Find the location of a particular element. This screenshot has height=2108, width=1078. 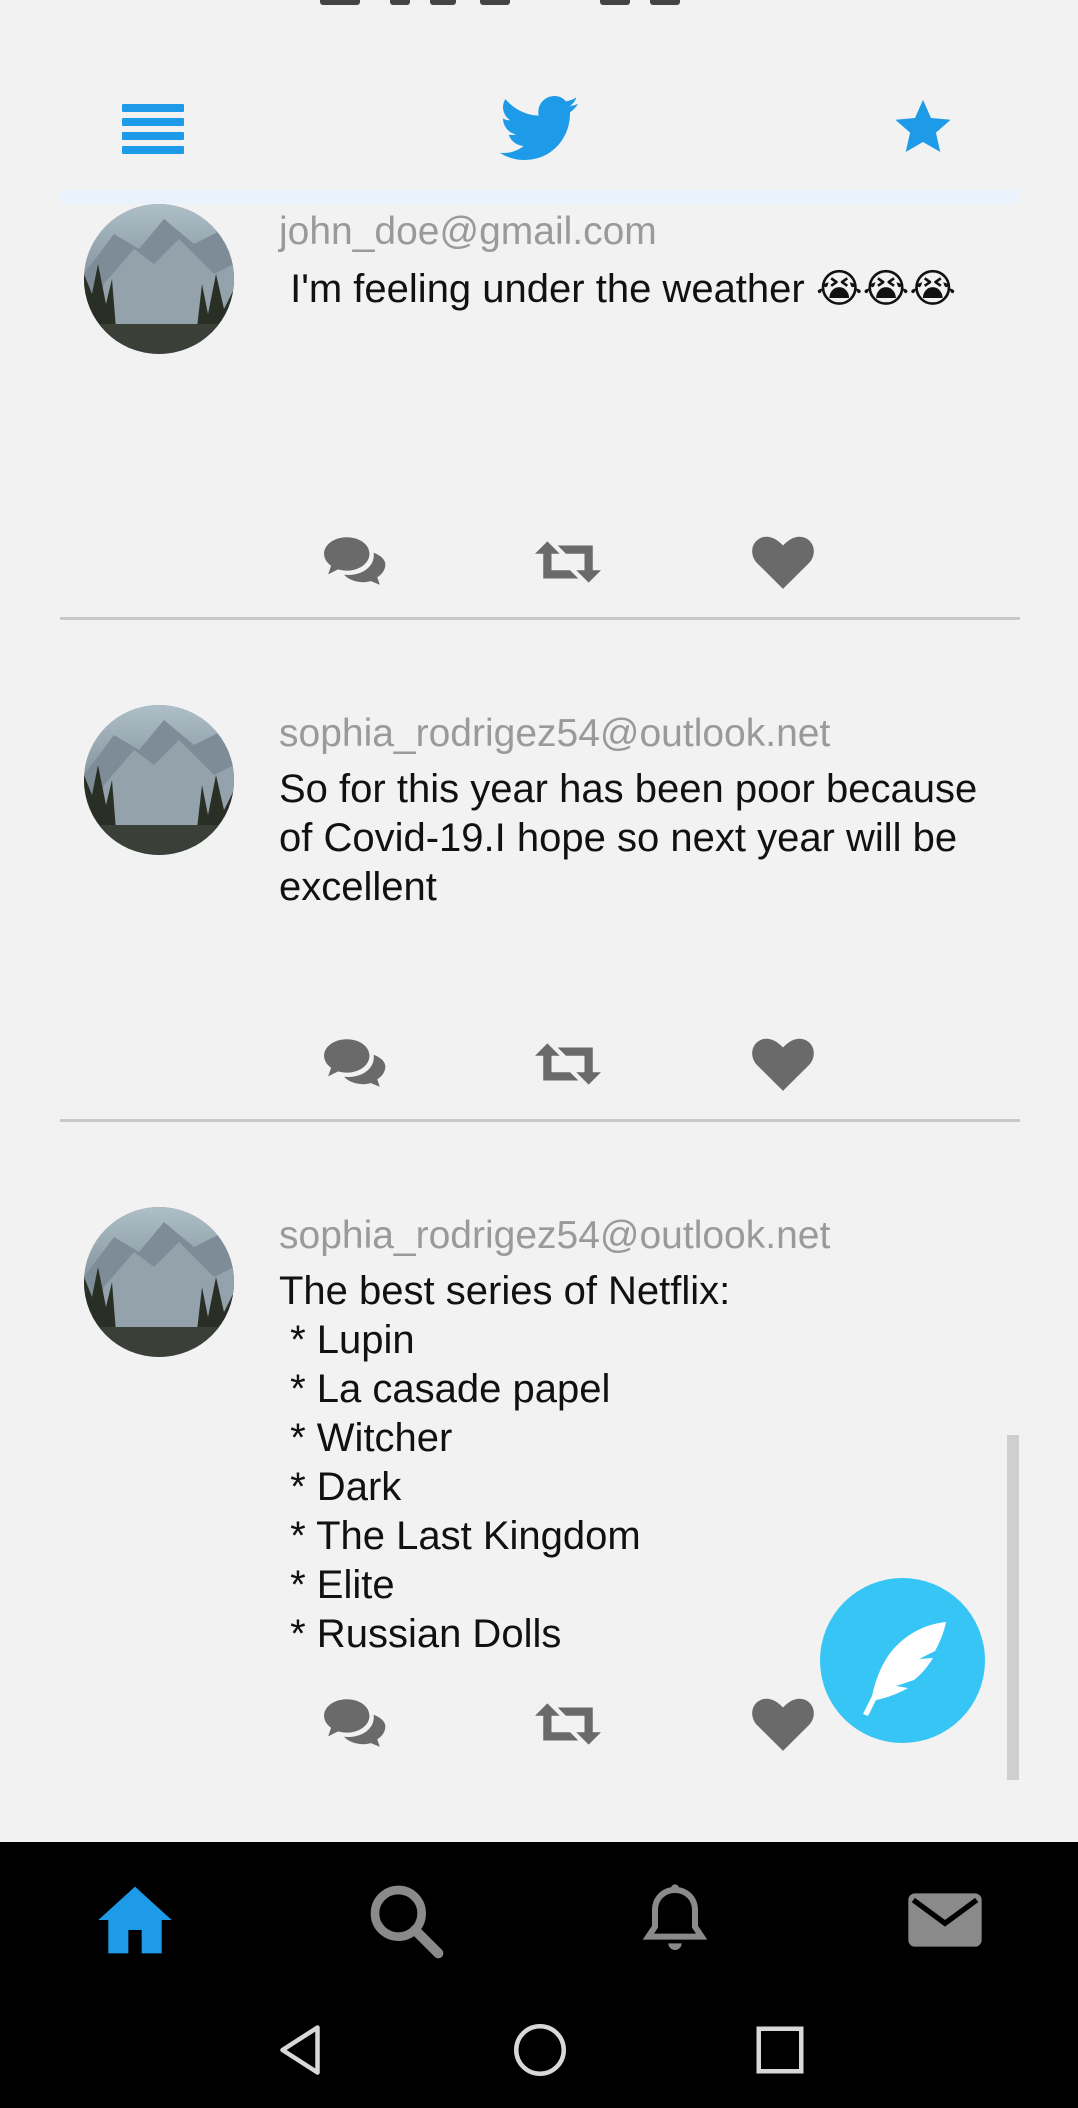

feather-compose-icon is located at coordinates (904, 1669).